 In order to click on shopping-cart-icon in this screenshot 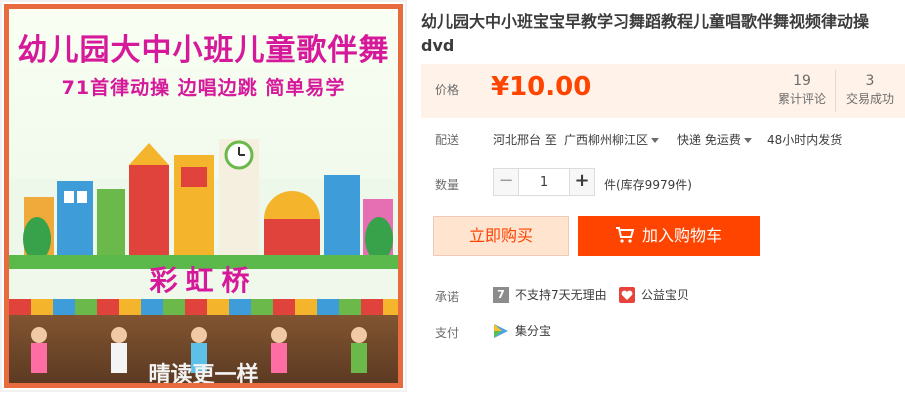, I will do `click(625, 235)`.